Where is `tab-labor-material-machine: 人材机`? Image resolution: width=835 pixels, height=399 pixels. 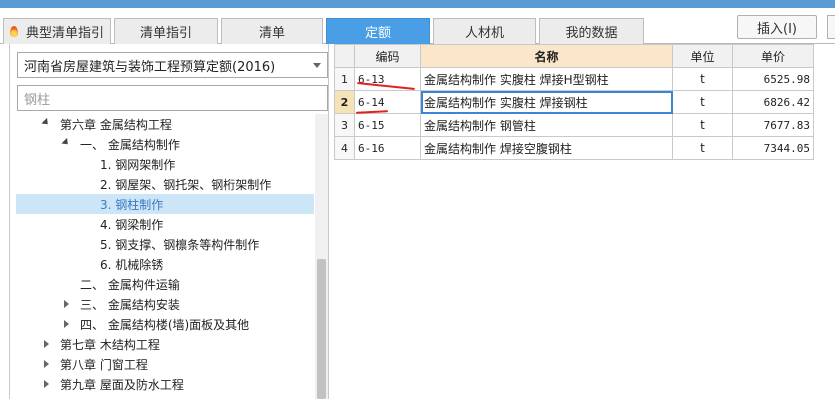 tab-labor-material-machine: 人材机 is located at coordinates (484, 31).